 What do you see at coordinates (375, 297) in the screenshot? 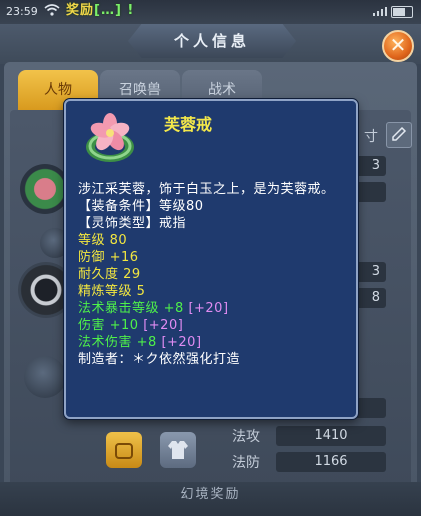
I see `stat-field-value: 8` at bounding box center [375, 297].